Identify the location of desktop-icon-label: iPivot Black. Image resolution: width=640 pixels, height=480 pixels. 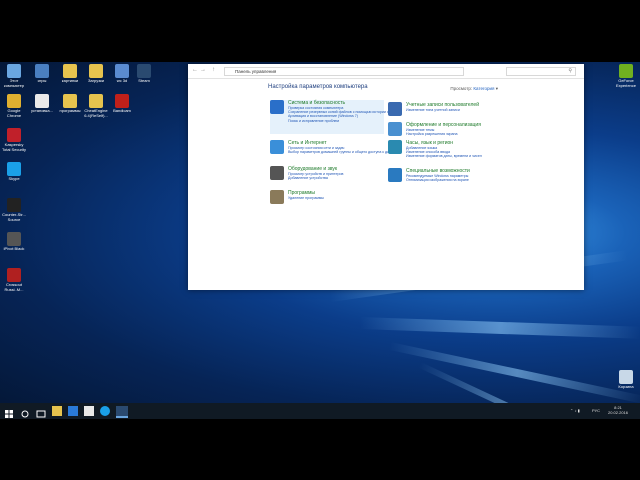
(14, 248).